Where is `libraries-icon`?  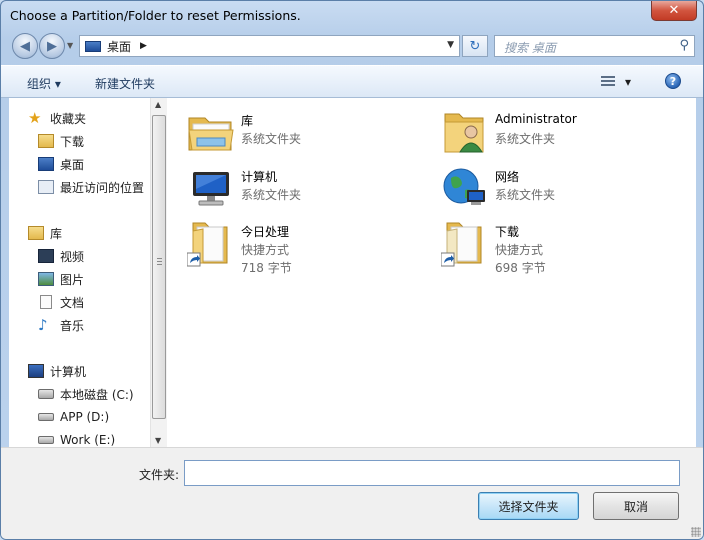 libraries-icon is located at coordinates (36, 233).